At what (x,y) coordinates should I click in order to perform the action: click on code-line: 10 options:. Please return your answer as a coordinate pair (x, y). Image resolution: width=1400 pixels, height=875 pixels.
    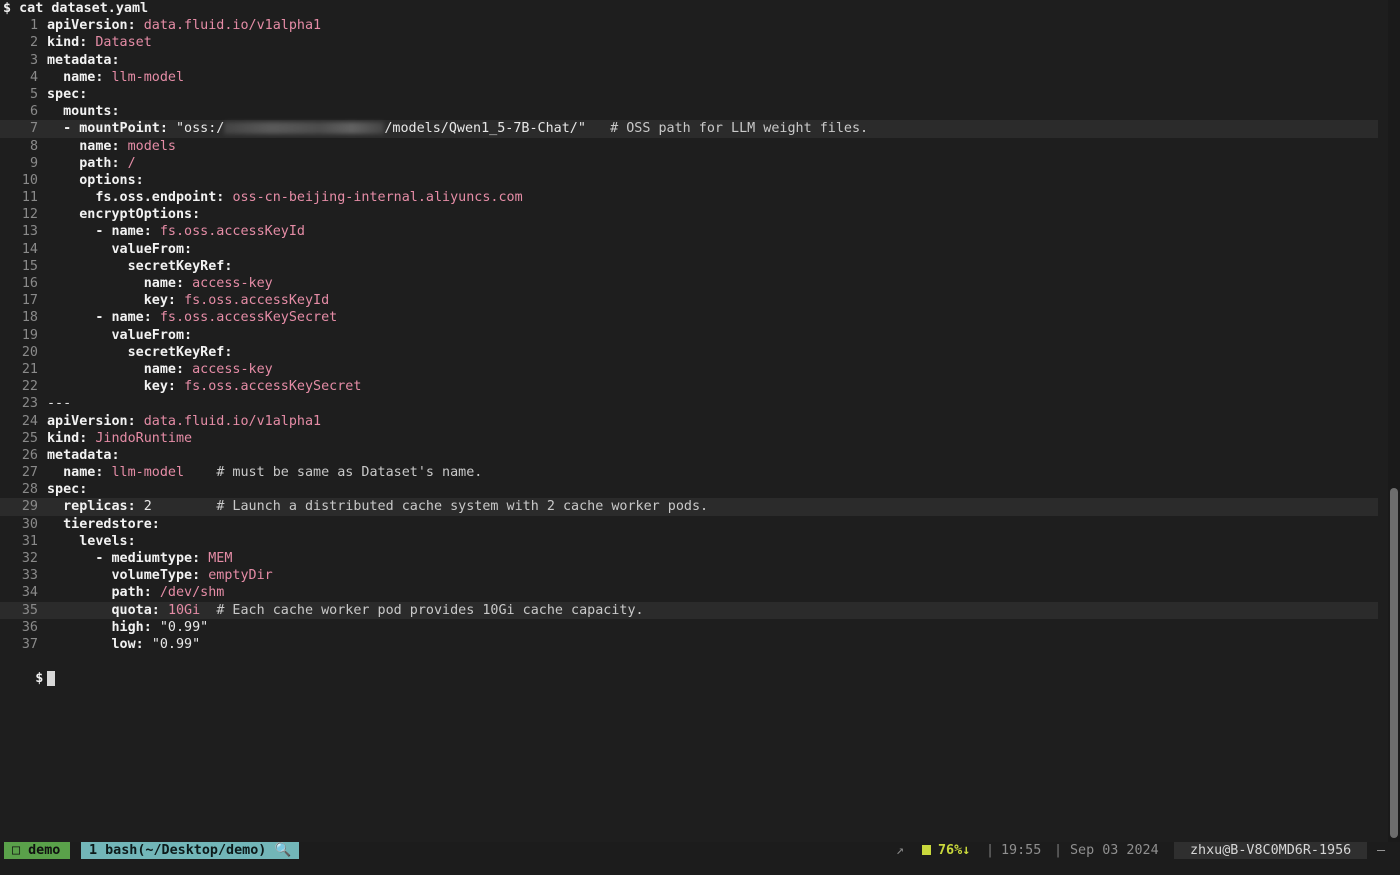
    Looking at the image, I should click on (694, 180).